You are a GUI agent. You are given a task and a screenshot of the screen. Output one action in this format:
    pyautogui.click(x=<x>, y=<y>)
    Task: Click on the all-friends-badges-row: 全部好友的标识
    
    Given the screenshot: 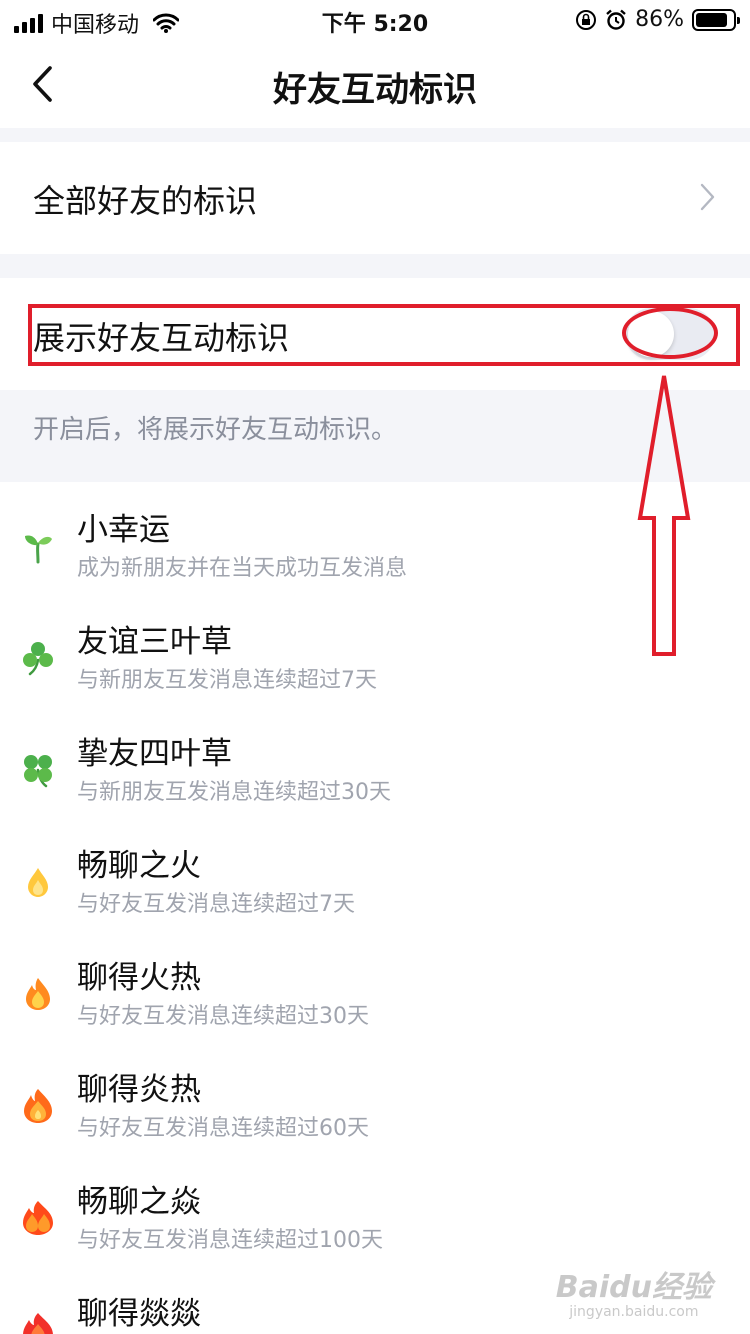 What is the action you would take?
    pyautogui.click(x=375, y=198)
    